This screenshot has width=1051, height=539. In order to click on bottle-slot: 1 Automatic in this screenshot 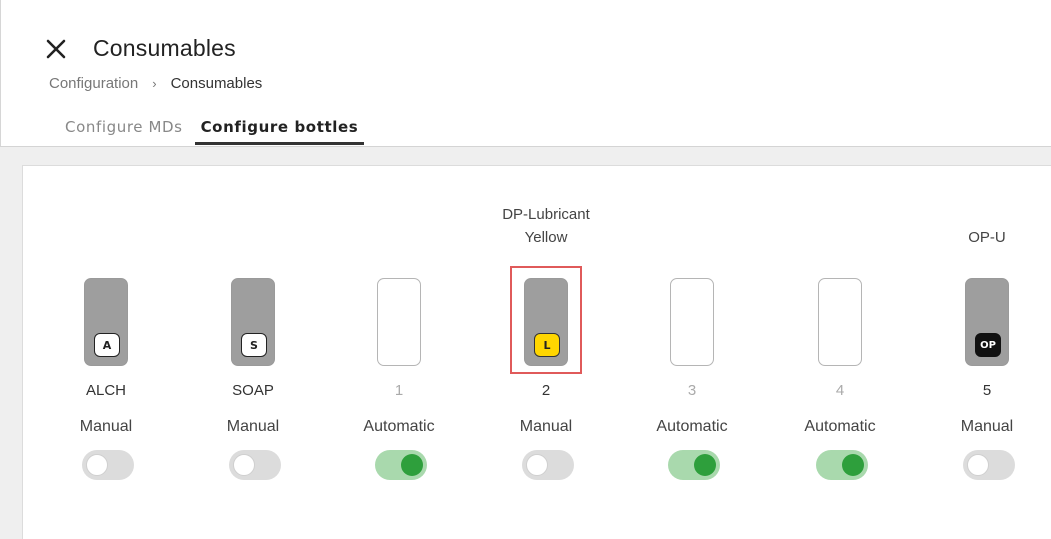, I will do `click(399, 331)`.